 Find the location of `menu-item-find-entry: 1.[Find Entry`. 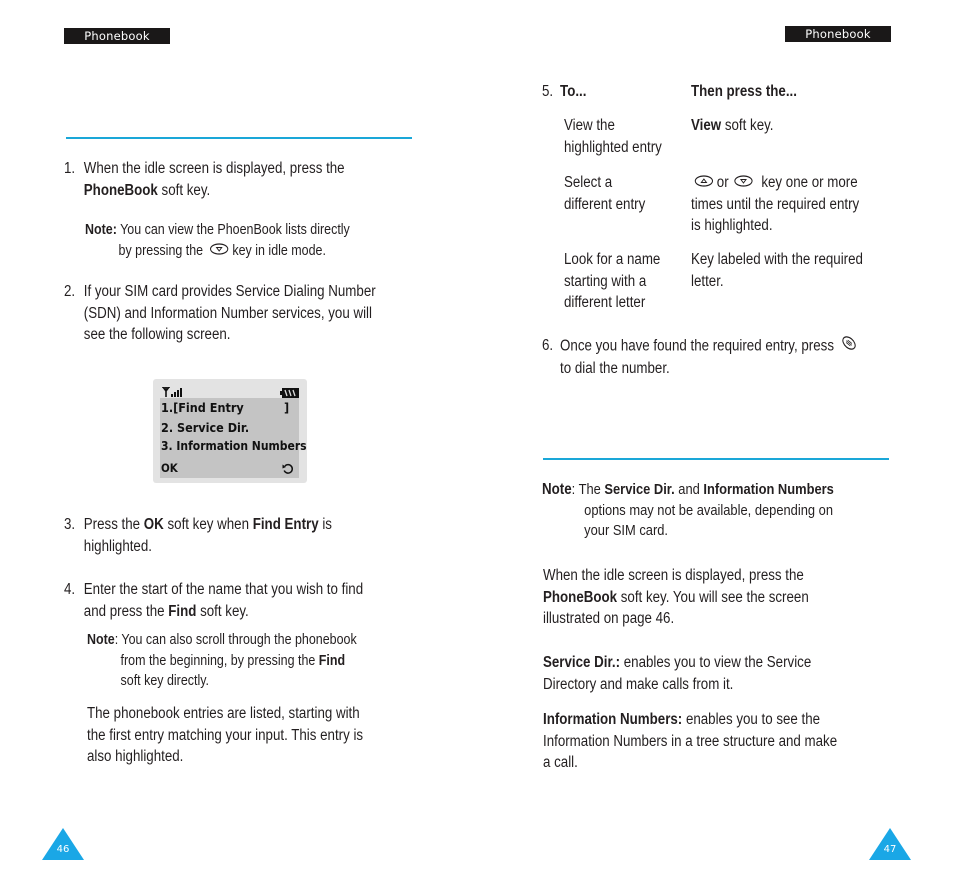

menu-item-find-entry: 1.[Find Entry is located at coordinates (202, 408).